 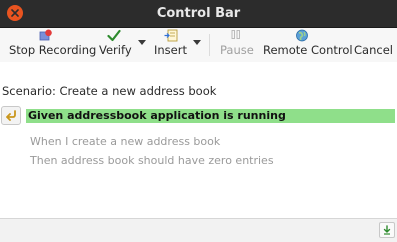 I want to click on insert-button: Insert, so click(x=170, y=45).